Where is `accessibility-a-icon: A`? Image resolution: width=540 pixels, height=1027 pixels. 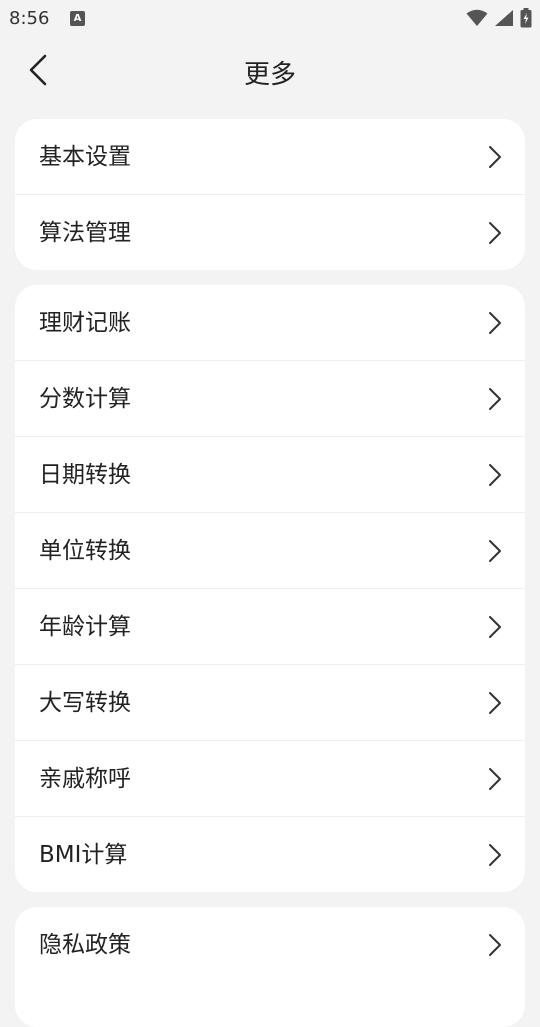 accessibility-a-icon: A is located at coordinates (77, 18).